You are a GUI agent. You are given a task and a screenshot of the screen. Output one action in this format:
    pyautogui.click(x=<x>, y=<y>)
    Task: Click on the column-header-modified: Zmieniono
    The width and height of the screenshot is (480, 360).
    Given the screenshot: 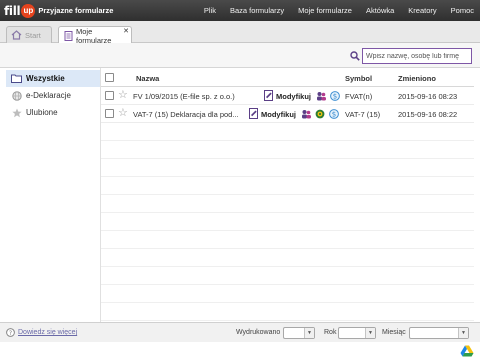 What is the action you would take?
    pyautogui.click(x=417, y=78)
    